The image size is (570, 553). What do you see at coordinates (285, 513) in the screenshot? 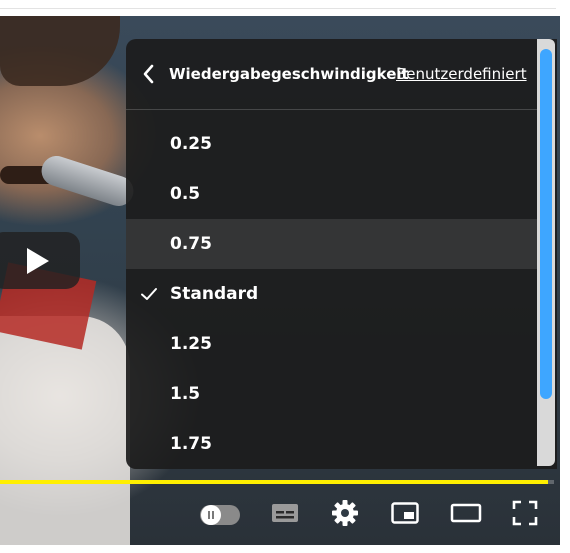
I see `subtitles-icon` at bounding box center [285, 513].